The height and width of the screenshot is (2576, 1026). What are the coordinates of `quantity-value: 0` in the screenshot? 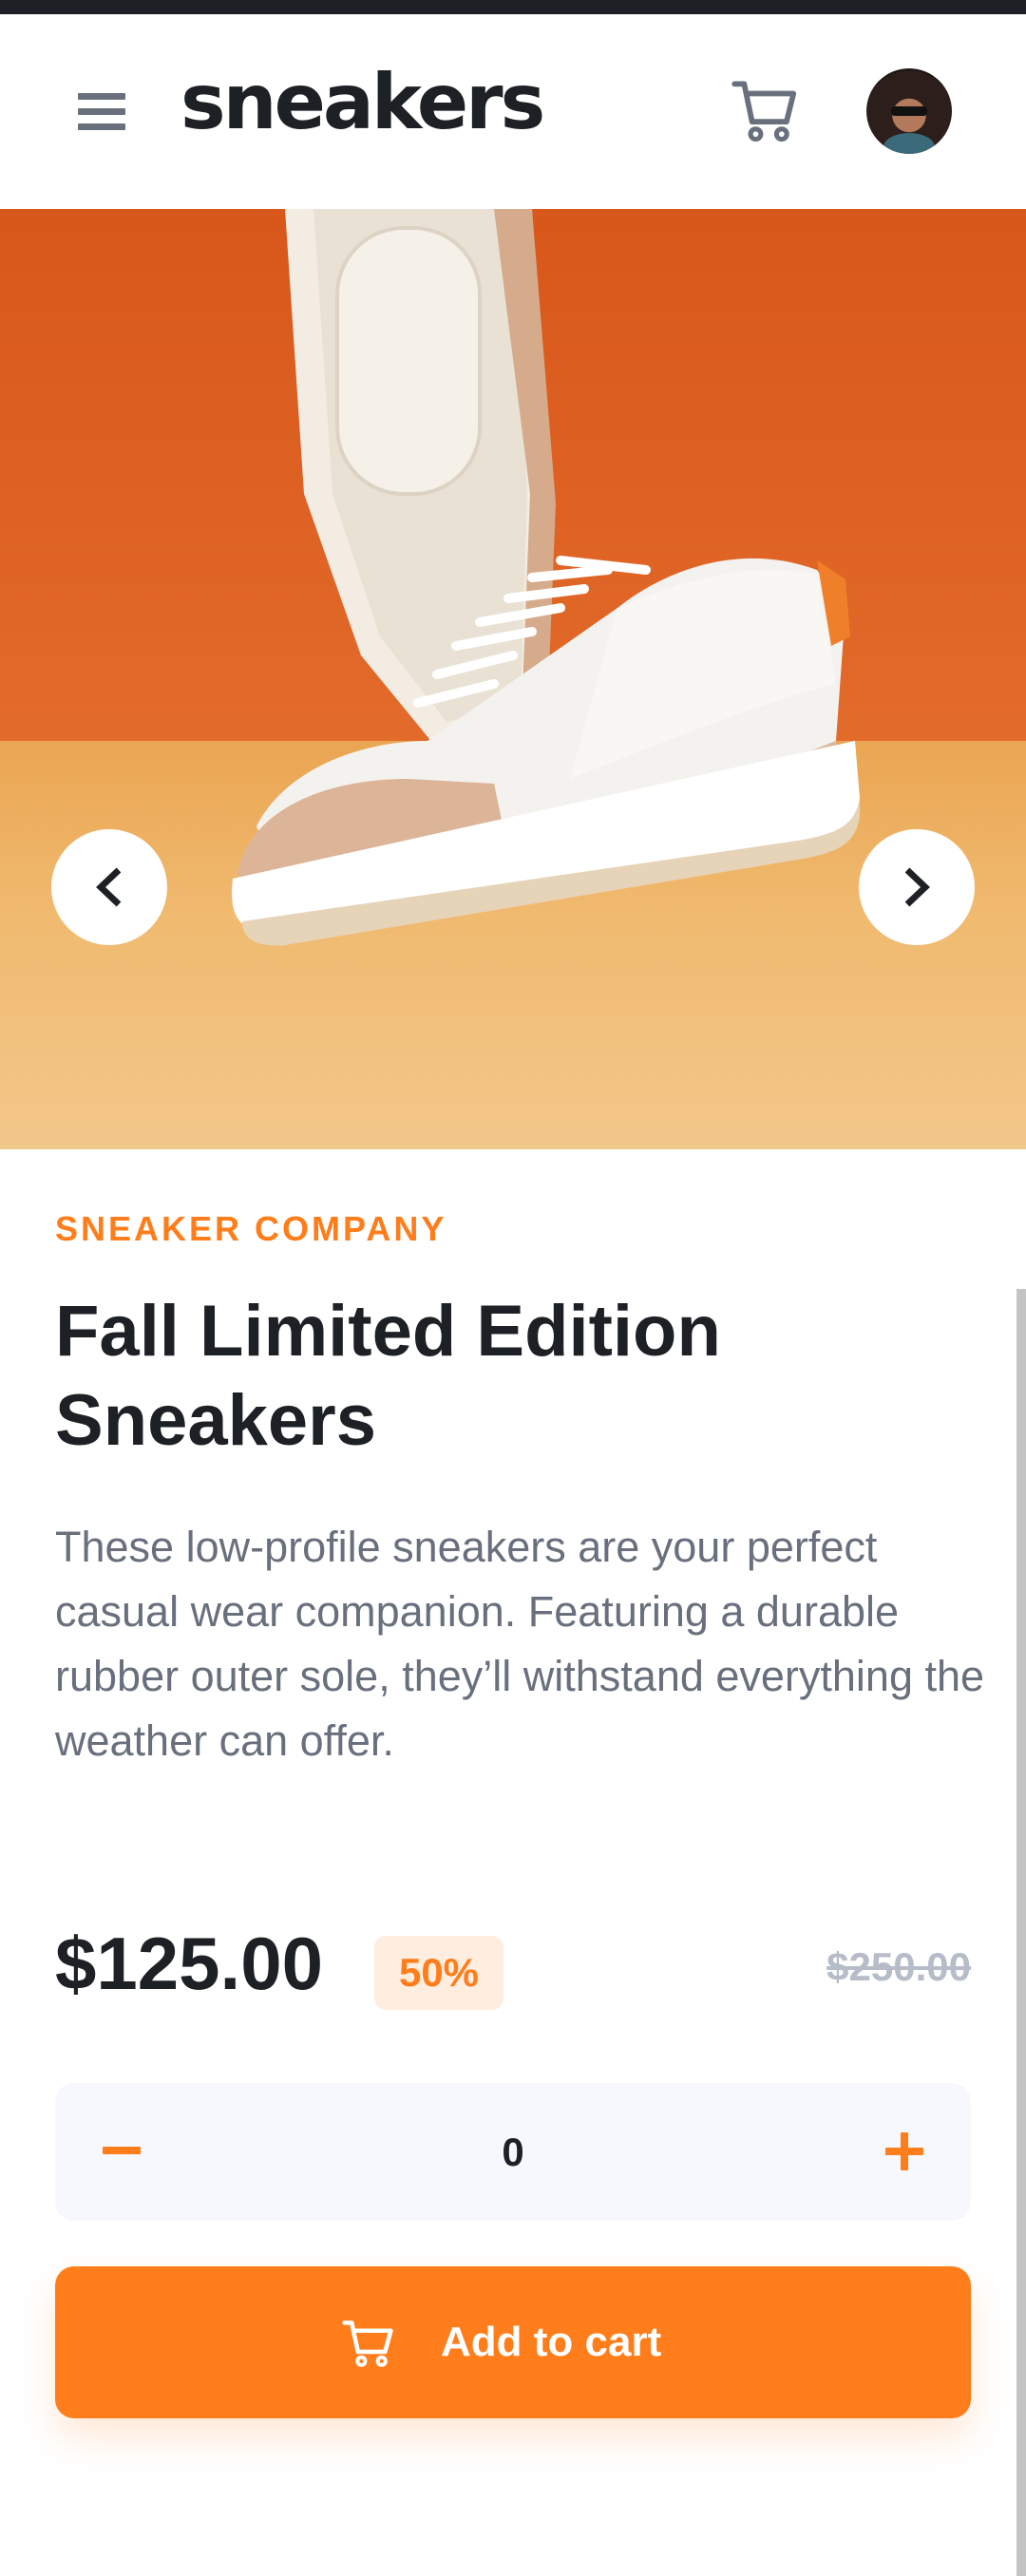 It's located at (513, 2152).